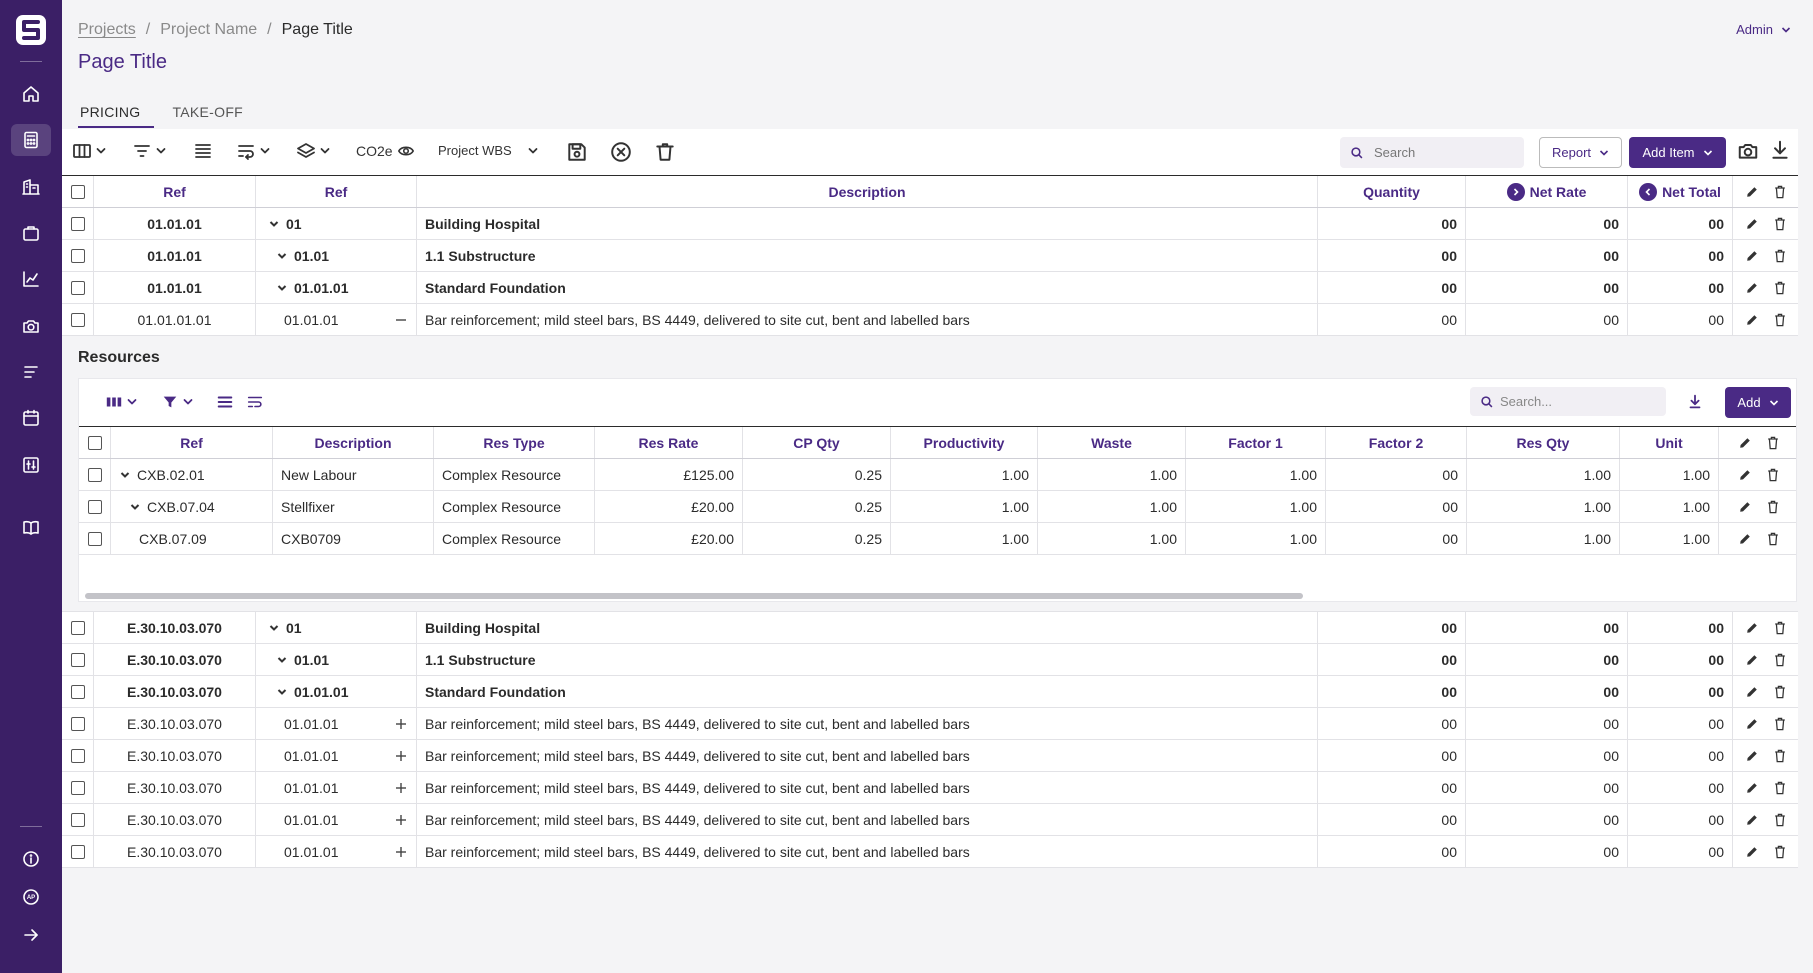 The width and height of the screenshot is (1813, 973). I want to click on nav-list, so click(31, 372).